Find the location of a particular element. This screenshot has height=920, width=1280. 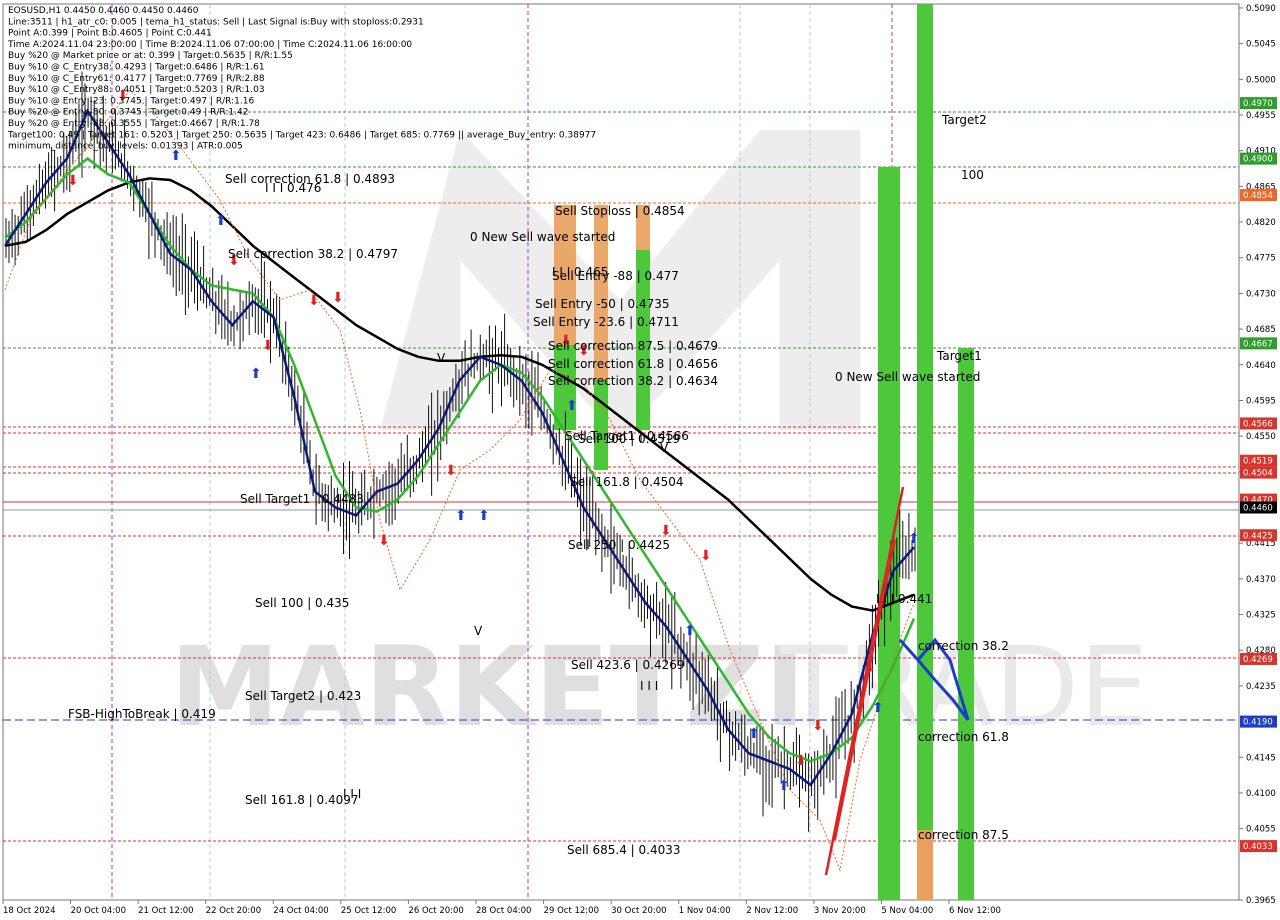

time-tick-label: 26 Oct 20:00 is located at coordinates (435, 911).